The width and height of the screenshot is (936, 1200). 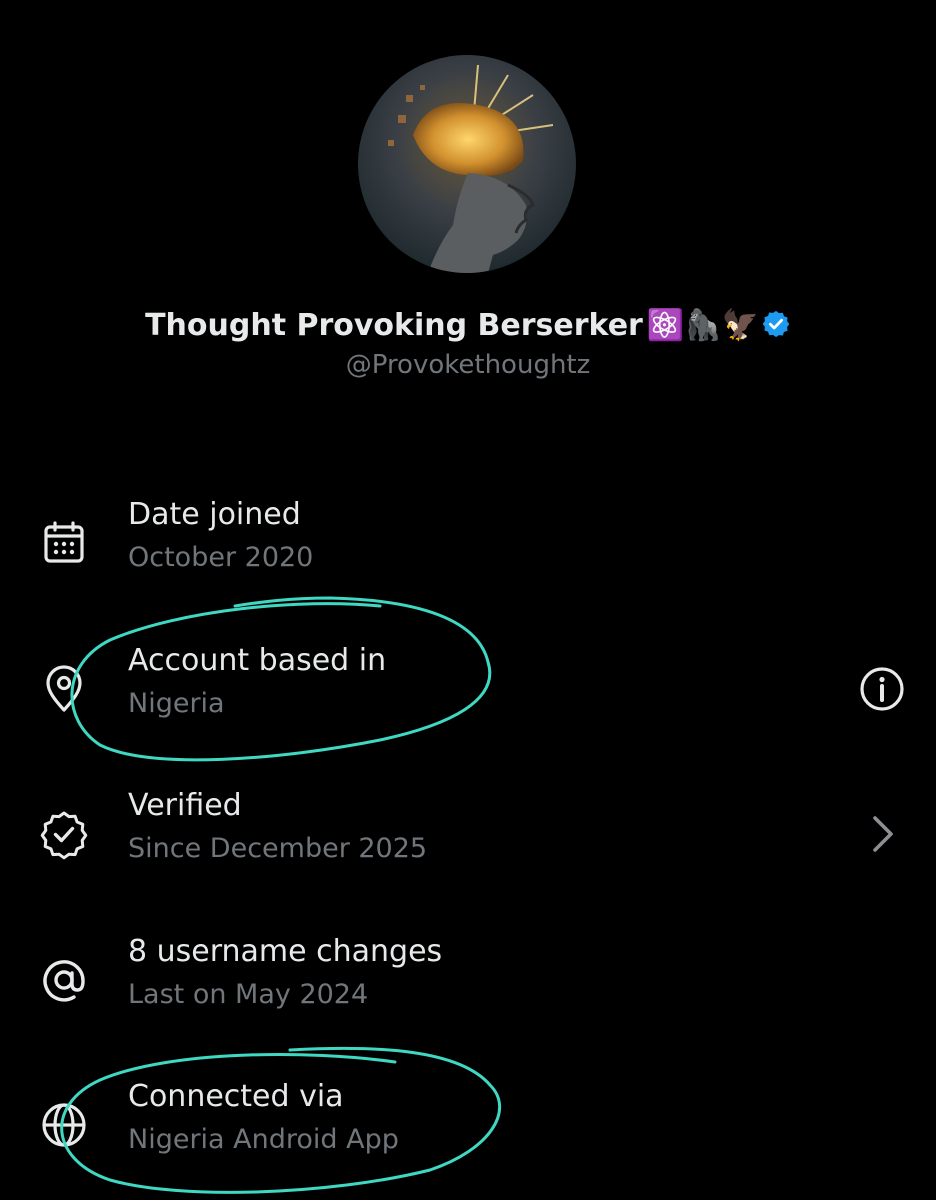 What do you see at coordinates (468, 698) in the screenshot?
I see `row-account-based-in: Account based in Nigeria` at bounding box center [468, 698].